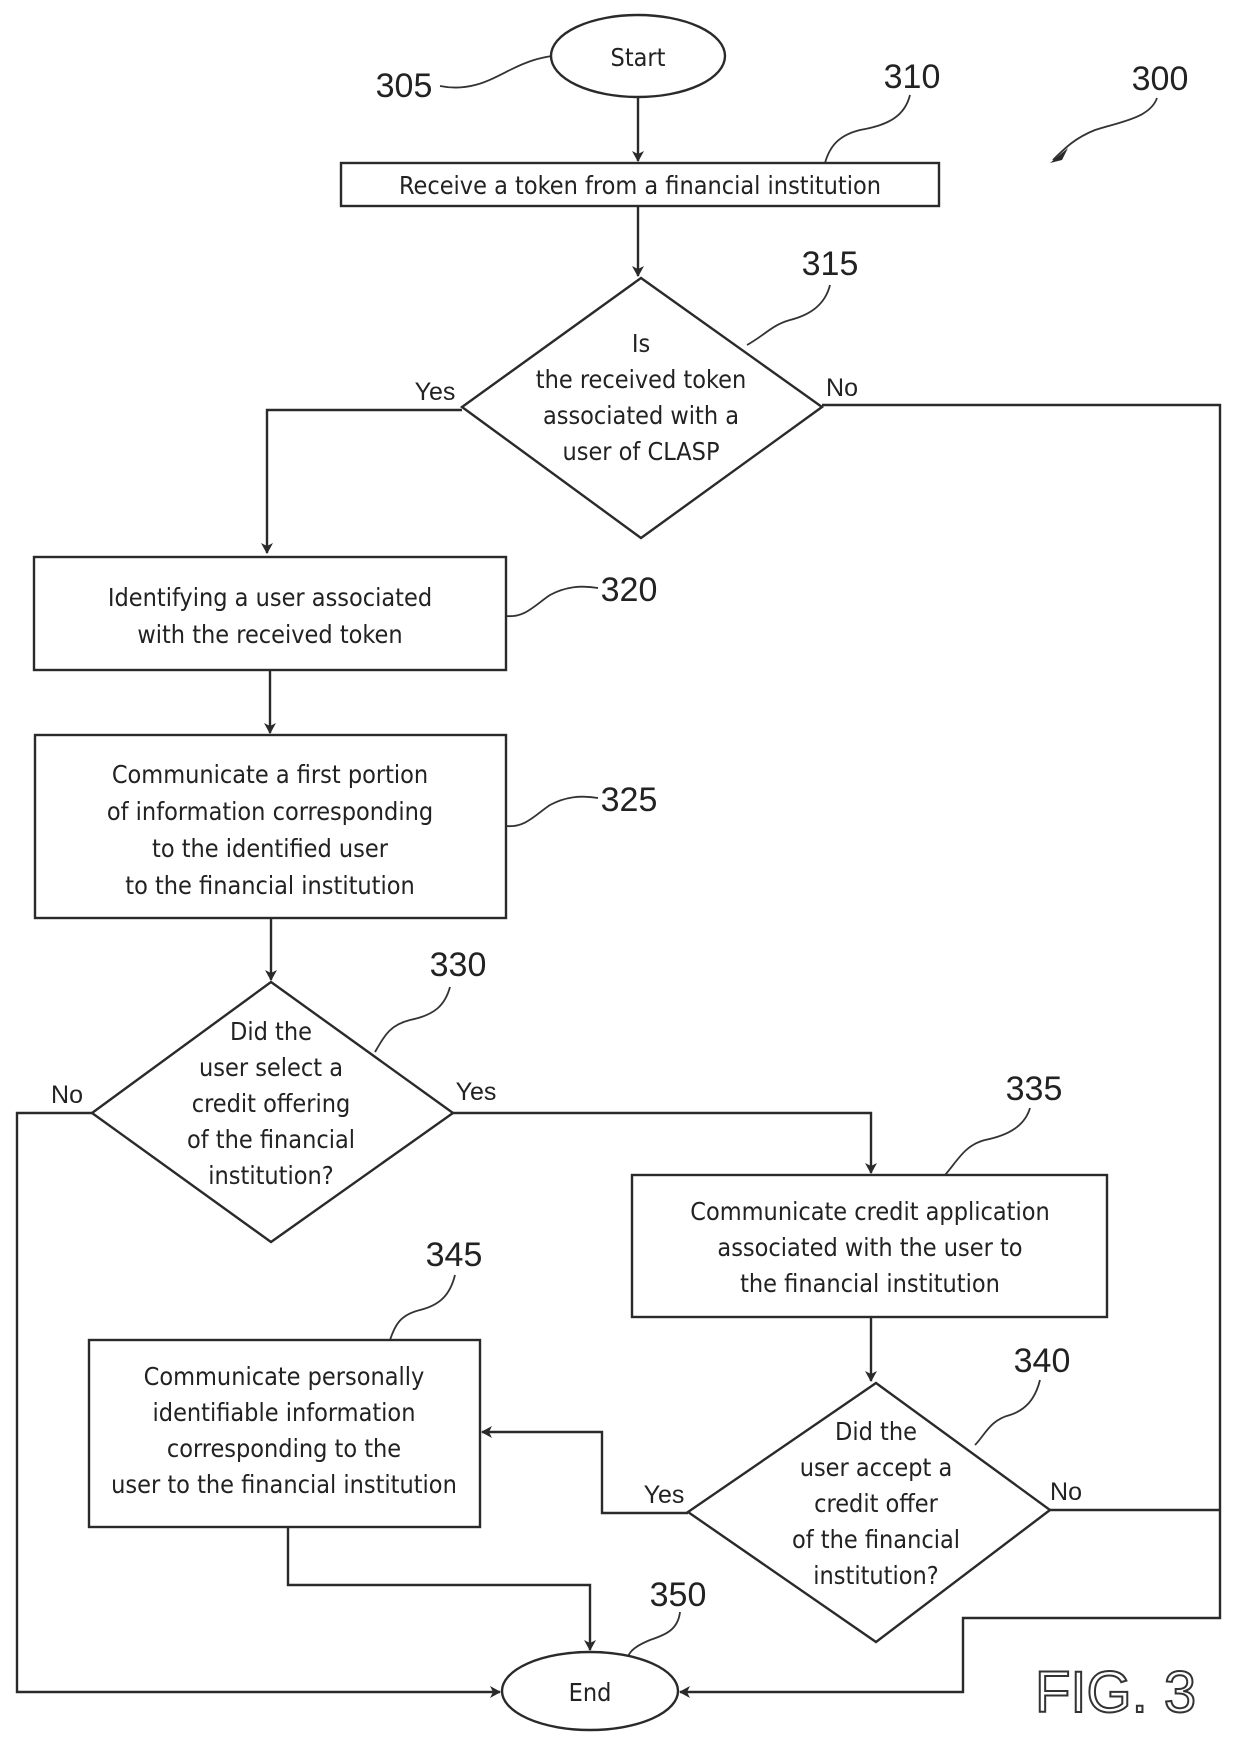 The width and height of the screenshot is (1240, 1750). What do you see at coordinates (404, 86) in the screenshot?
I see `ref-305: 305` at bounding box center [404, 86].